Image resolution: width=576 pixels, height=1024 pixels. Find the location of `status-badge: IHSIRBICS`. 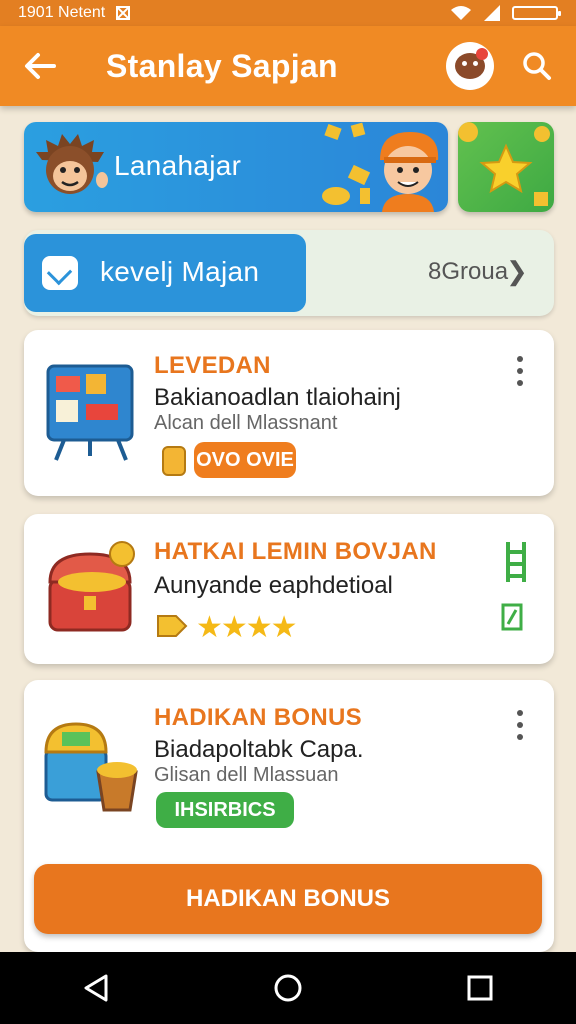

status-badge: IHSIRBICS is located at coordinates (225, 810).